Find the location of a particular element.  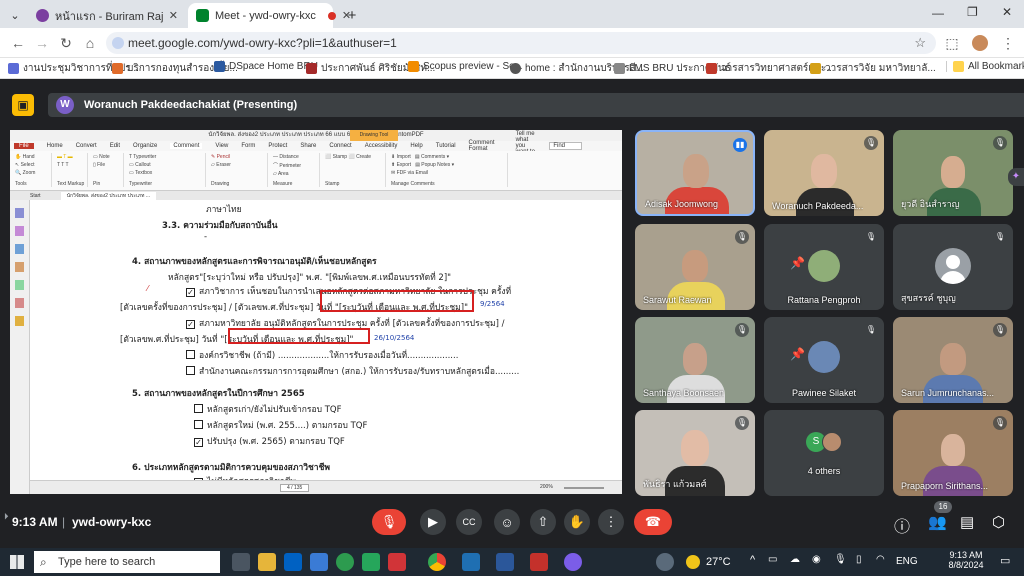

tab-buriram: หน้าแรก - Buriram Rajabhat Univ ✕ is located at coordinates (107, 15).